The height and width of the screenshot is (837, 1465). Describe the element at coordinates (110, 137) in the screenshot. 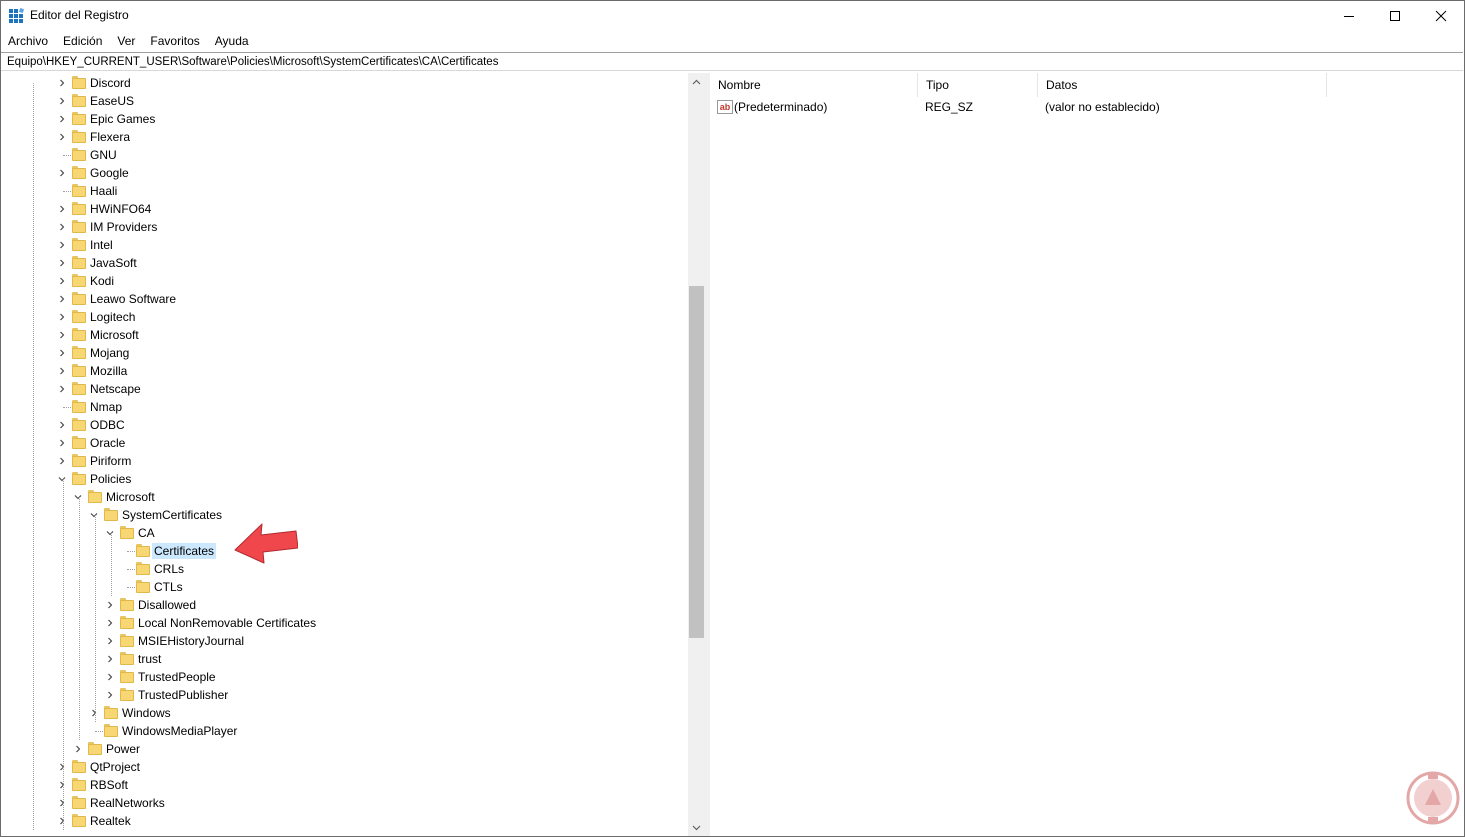

I see `tree-node-label: Flexera` at that location.